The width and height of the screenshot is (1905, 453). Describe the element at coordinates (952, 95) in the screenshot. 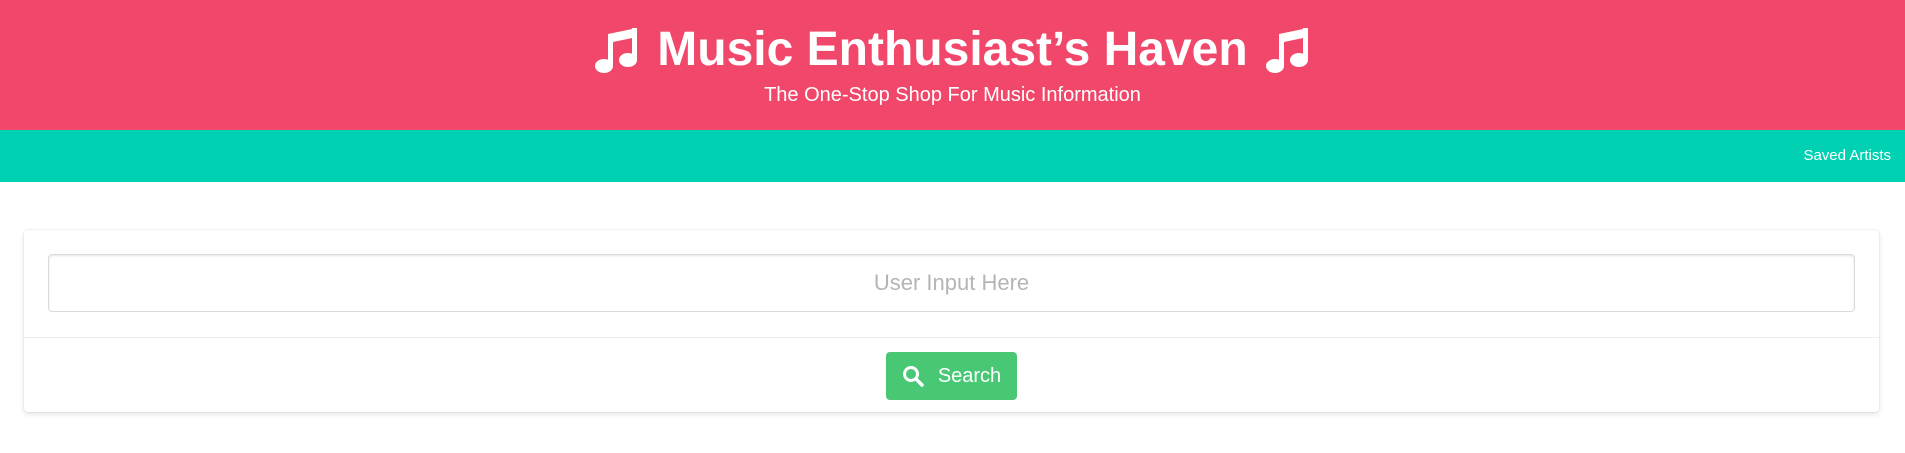

I see `page-subtitle: The One-Stop Shop For Music Information` at that location.